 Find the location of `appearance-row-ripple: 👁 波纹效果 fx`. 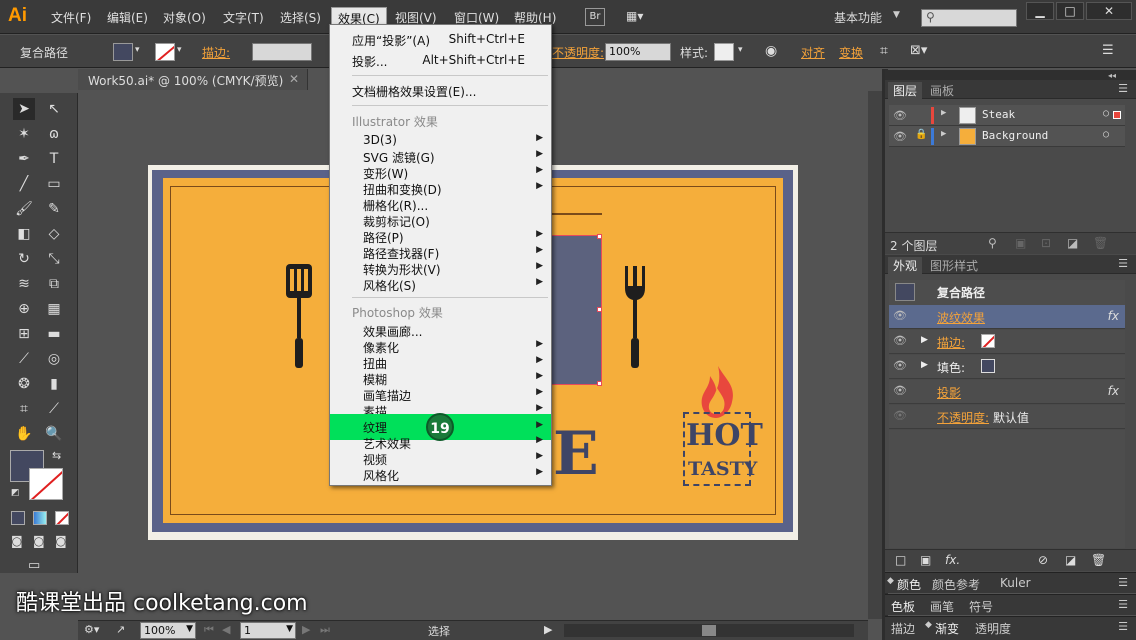

appearance-row-ripple: 👁 波纹效果 fx is located at coordinates (1007, 317).